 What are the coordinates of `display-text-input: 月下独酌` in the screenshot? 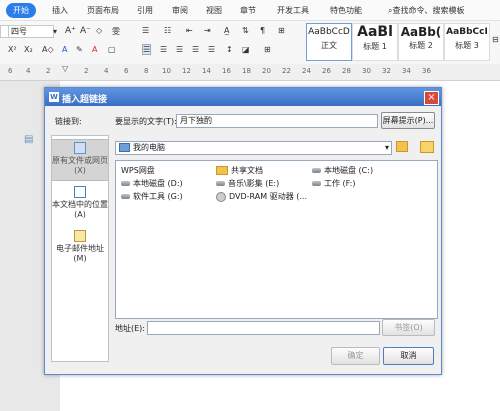 It's located at (277, 121).